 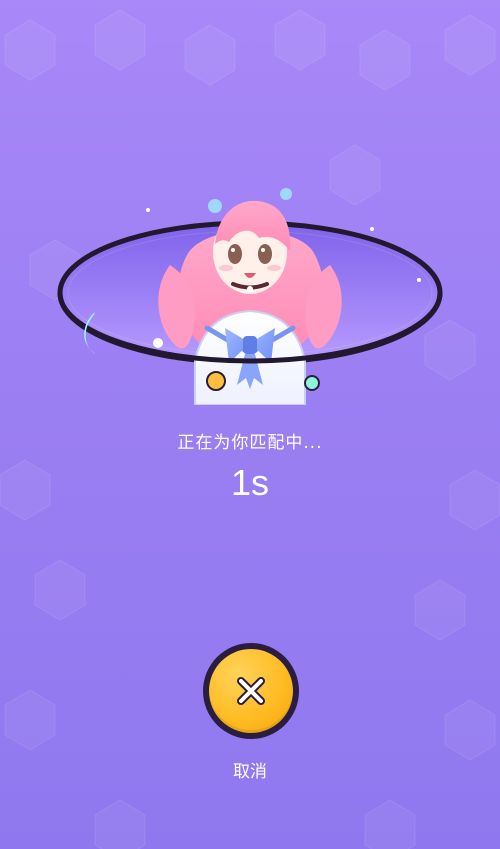 I want to click on close-icon, so click(x=251, y=691).